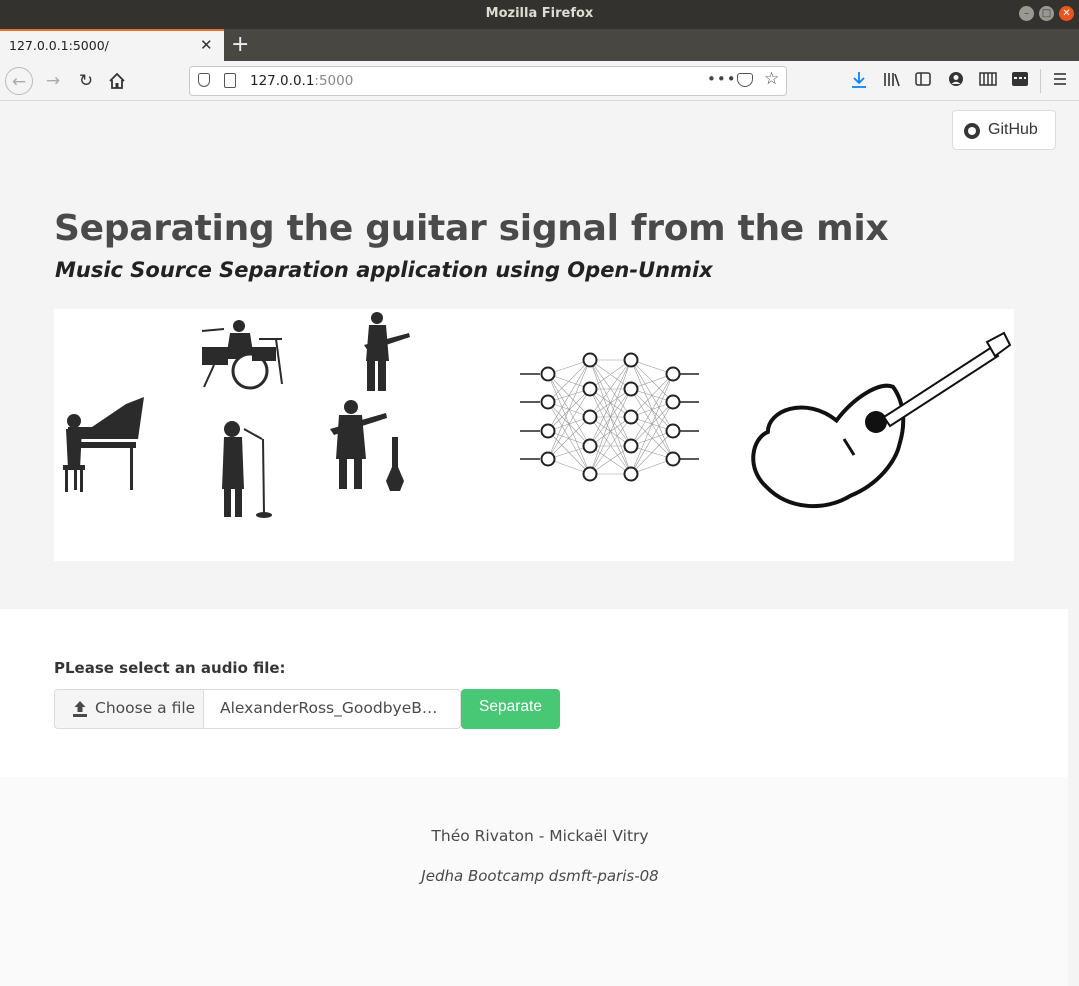  Describe the element at coordinates (923, 81) in the screenshot. I see `sidebar-icon` at that location.